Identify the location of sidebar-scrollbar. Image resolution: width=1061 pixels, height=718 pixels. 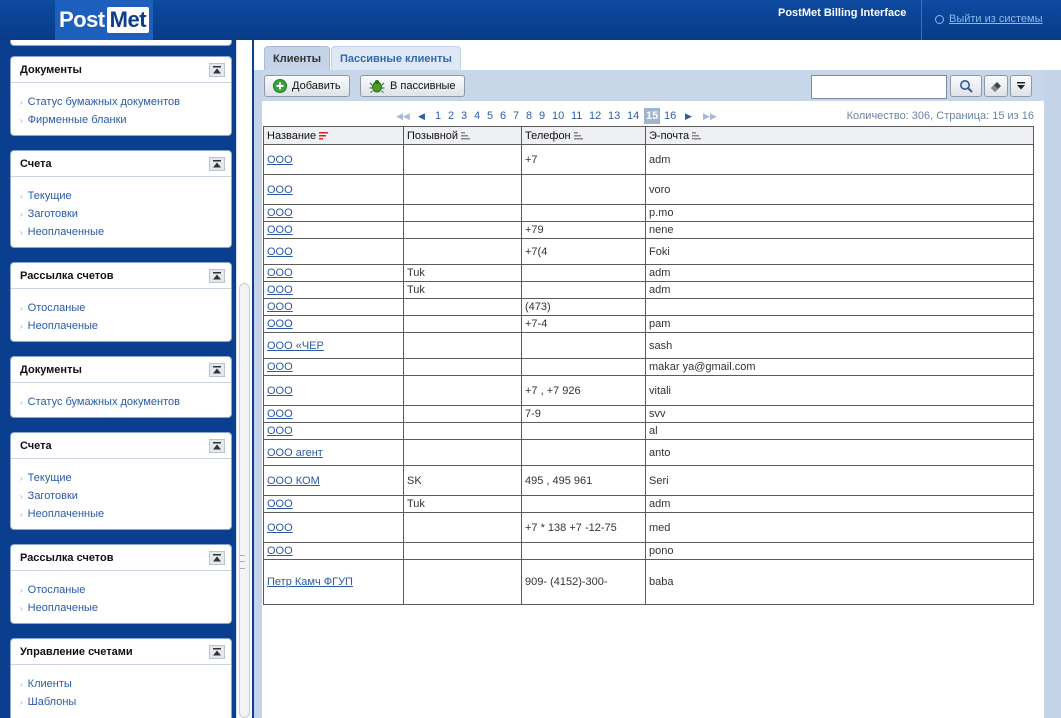
(244, 379).